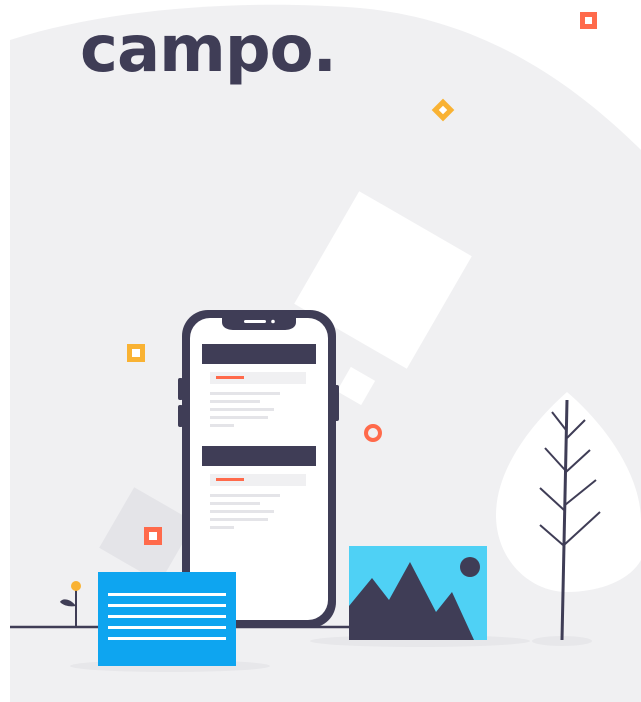 This screenshot has height=702, width=641. I want to click on mountain-image-icon, so click(418, 593).